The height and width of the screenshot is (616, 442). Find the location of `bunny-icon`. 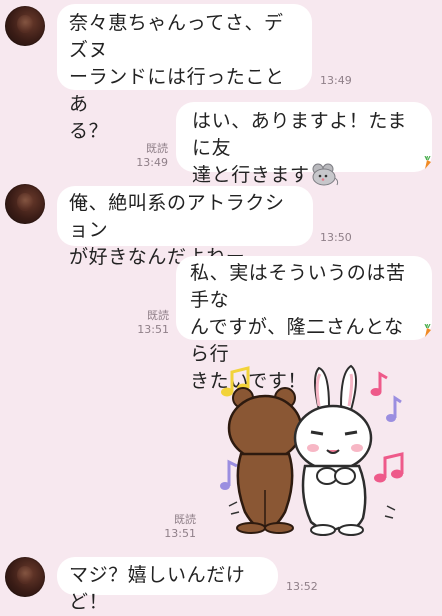

bunny-icon is located at coordinates (333, 450).